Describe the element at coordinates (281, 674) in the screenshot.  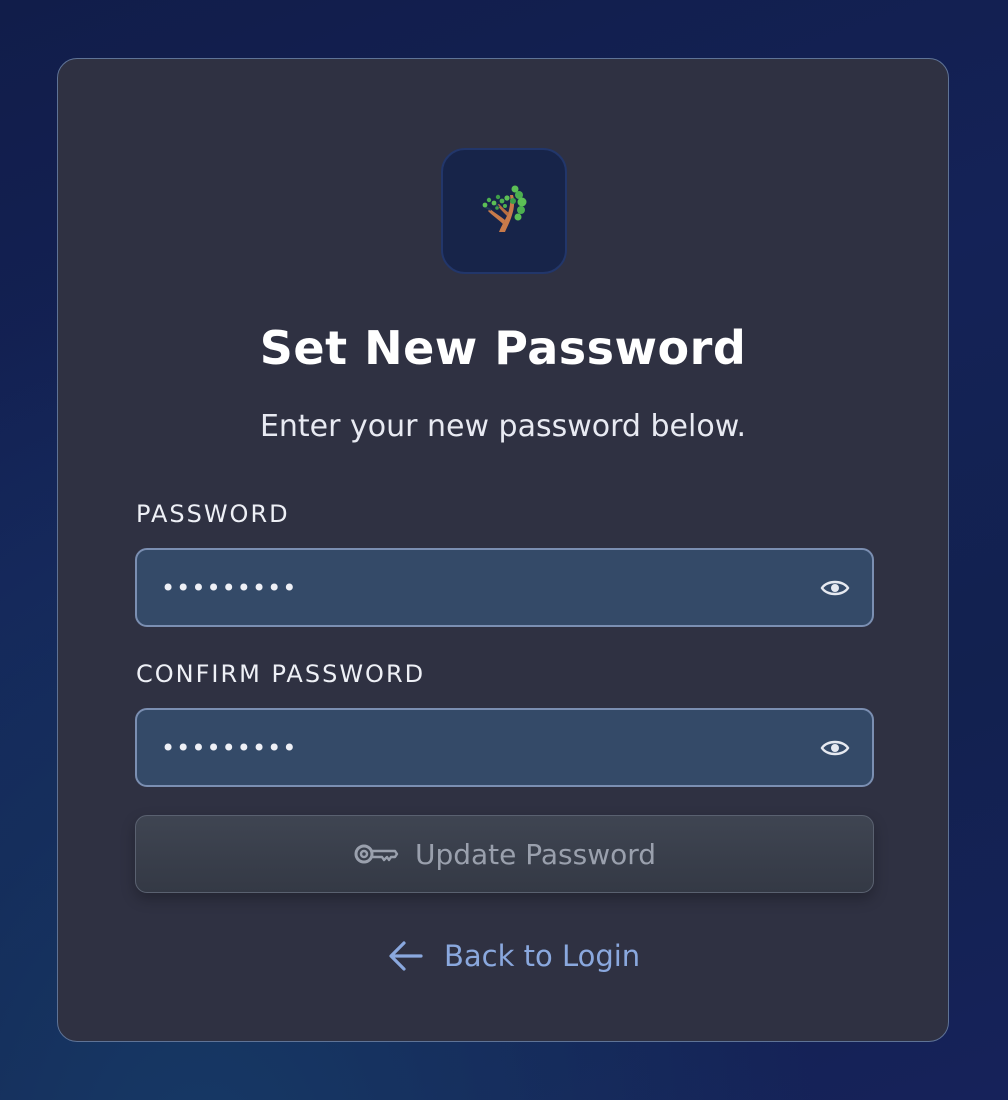
I see `confirm-password-label: CONFIRM PASSWORD` at that location.